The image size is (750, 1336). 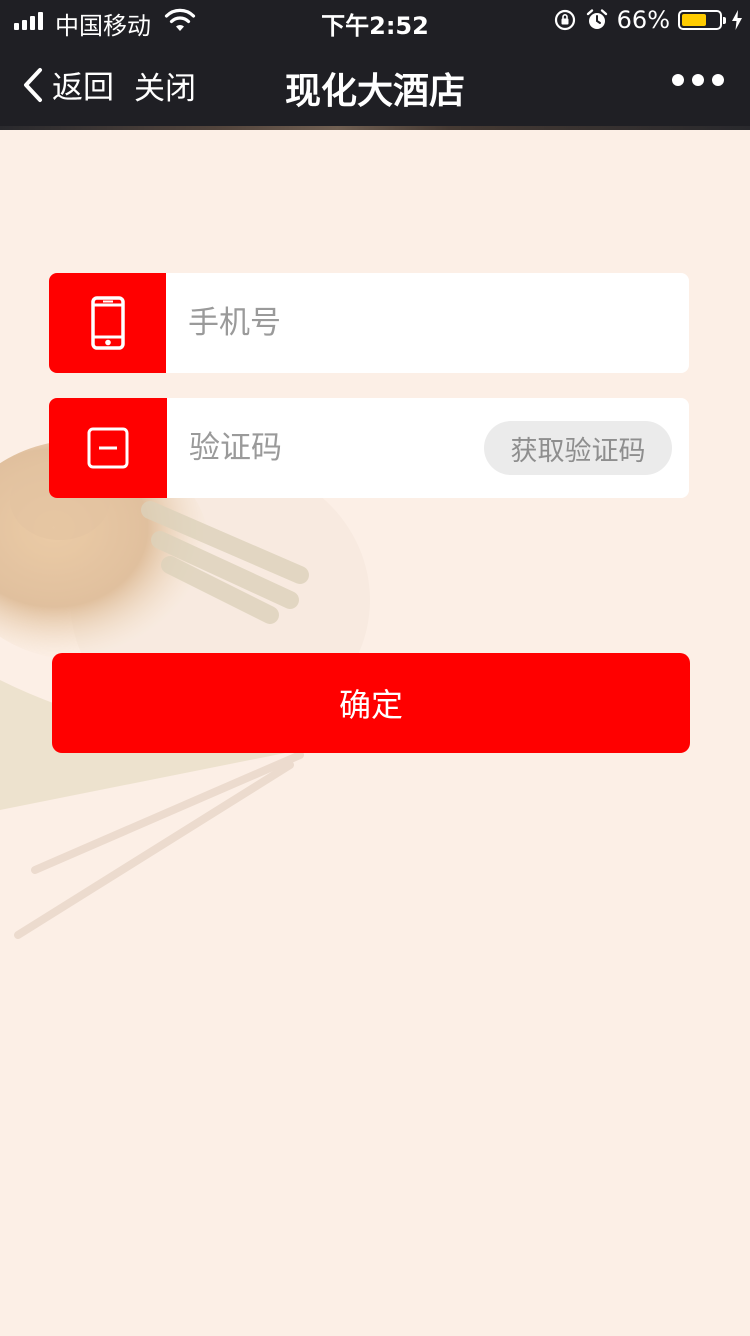 I want to click on status-right-group: 66%, so click(x=648, y=20).